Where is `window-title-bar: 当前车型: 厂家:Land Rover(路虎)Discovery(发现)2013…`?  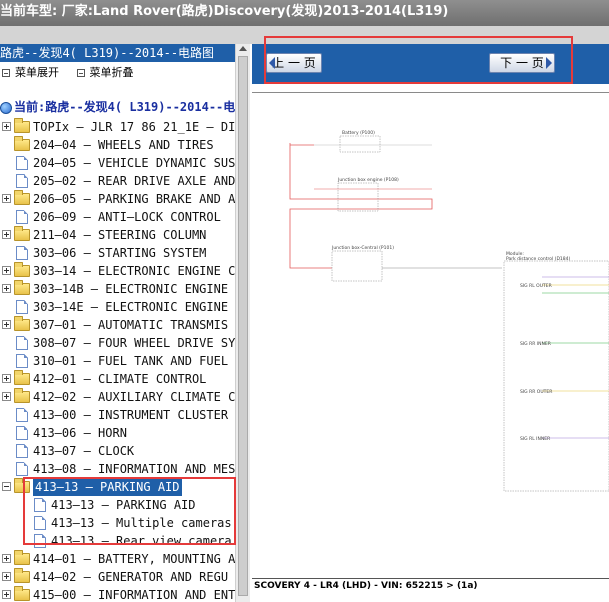 window-title-bar: 当前车型: 厂家:Land Rover(路虎)Discovery(发现)2013… is located at coordinates (304, 13).